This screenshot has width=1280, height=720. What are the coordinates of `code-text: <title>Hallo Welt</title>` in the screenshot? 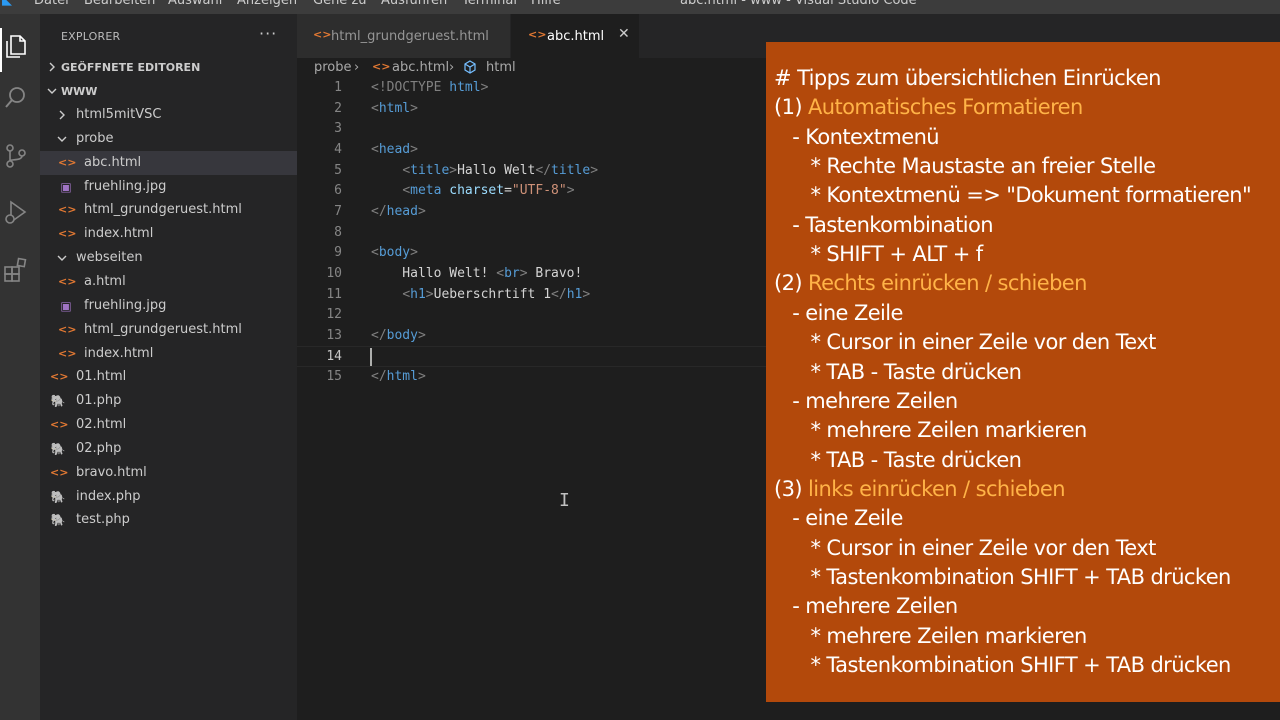 It's located at (500, 170).